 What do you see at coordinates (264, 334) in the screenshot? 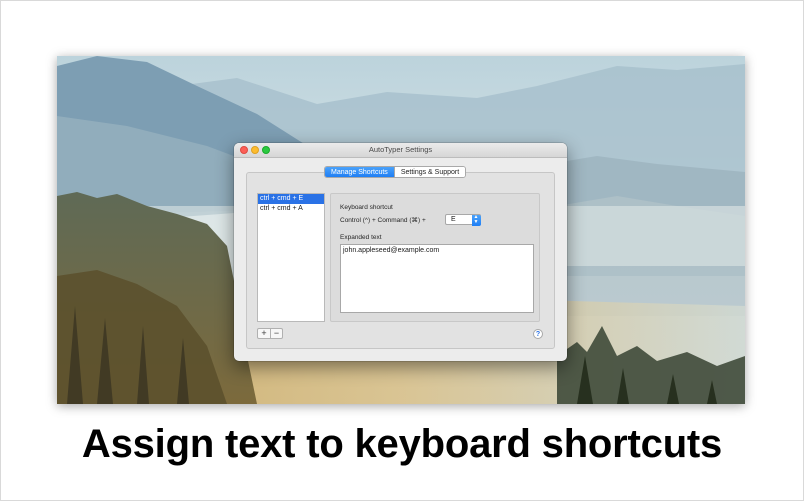
I see `add-shortcut-button: +` at bounding box center [264, 334].